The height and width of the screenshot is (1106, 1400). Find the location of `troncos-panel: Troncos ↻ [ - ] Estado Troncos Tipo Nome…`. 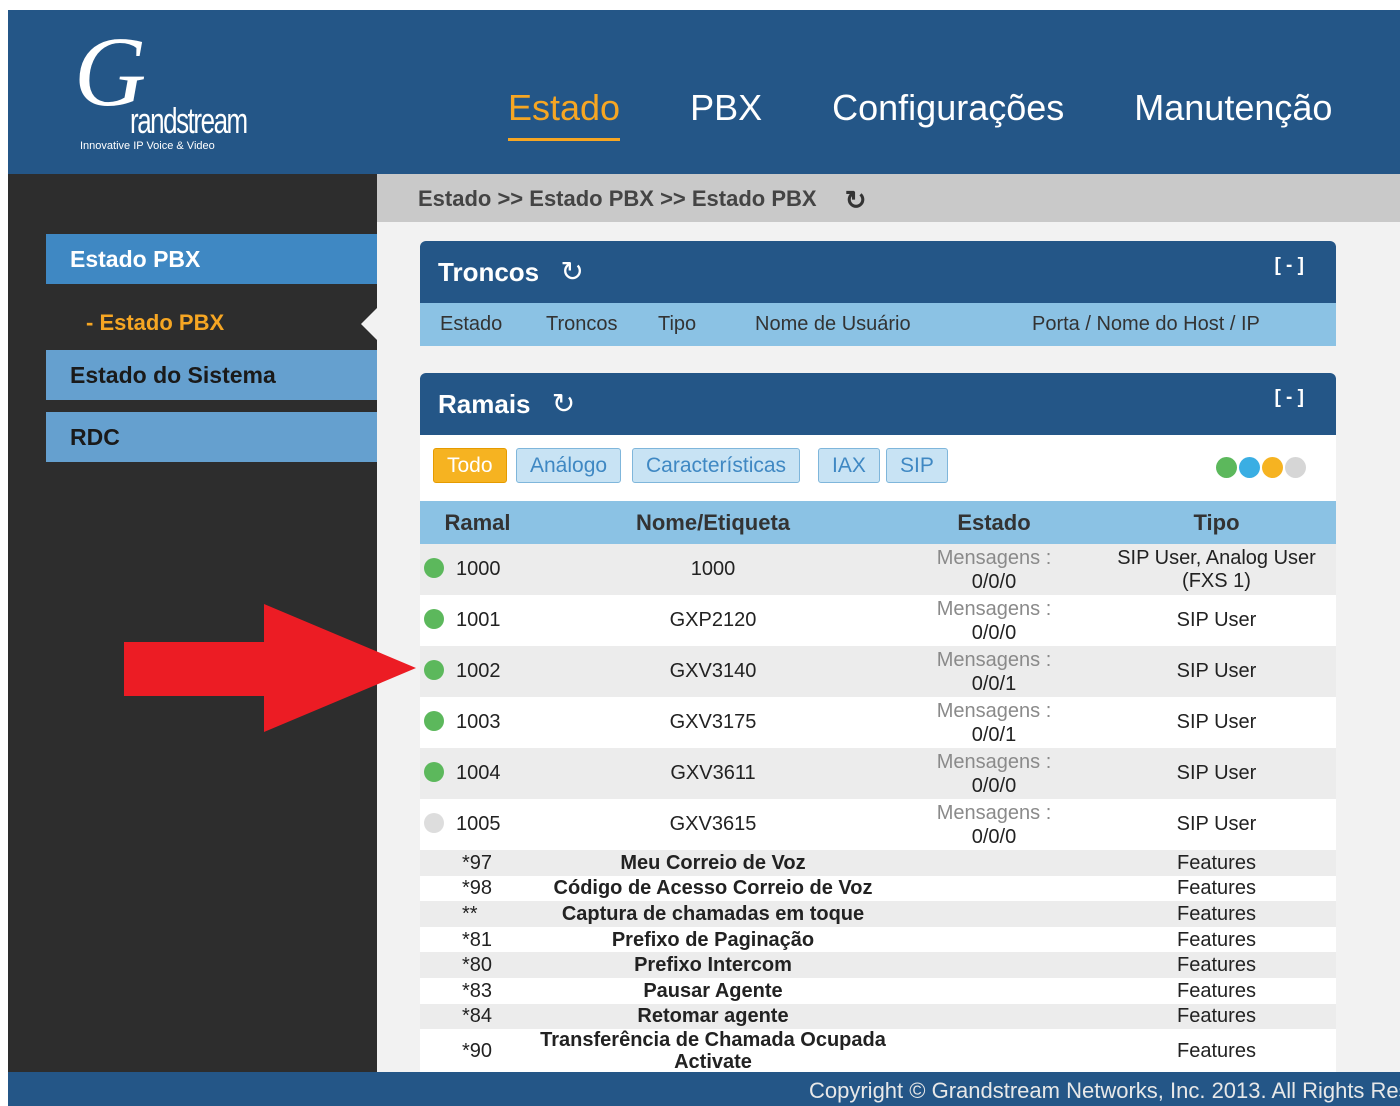

troncos-panel: Troncos ↻ [ - ] Estado Troncos Tipo Nome… is located at coordinates (878, 293).